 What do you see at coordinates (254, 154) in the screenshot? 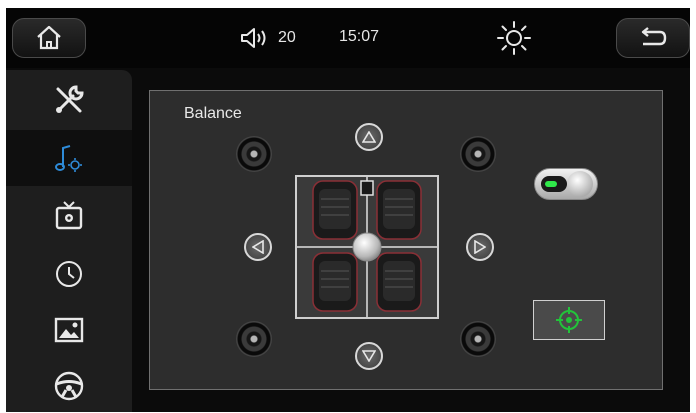
I see `speaker-front-left` at bounding box center [254, 154].